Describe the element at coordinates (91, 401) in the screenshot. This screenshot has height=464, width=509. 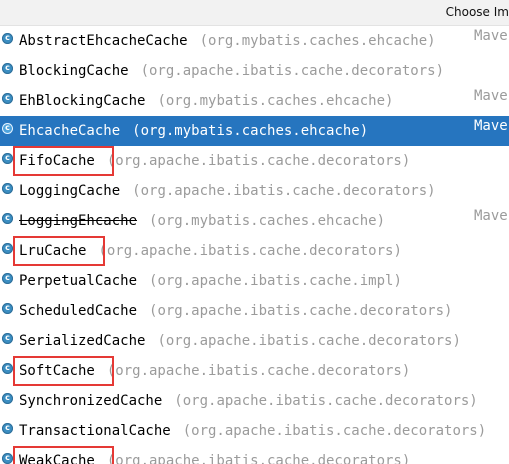
I see `class-name: SynchronizedCache` at that location.